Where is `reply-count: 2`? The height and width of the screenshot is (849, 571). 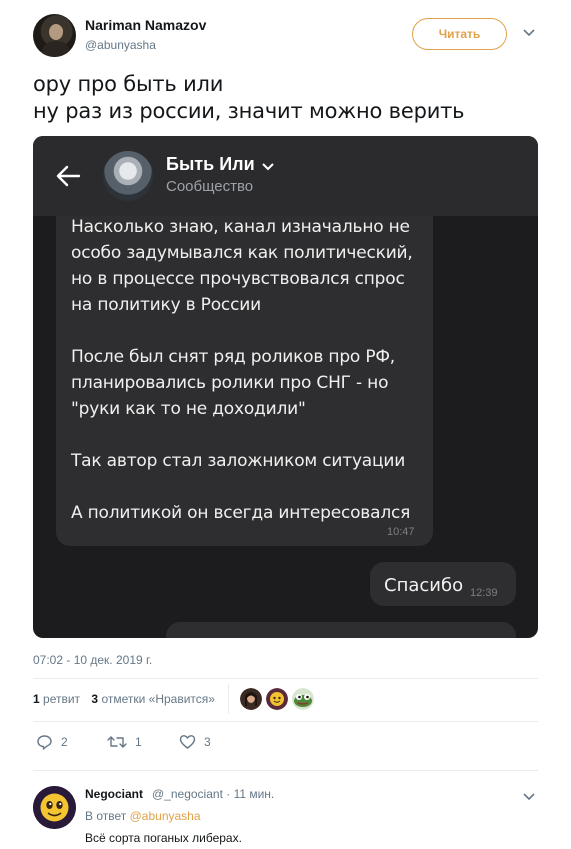 reply-count: 2 is located at coordinates (64, 742).